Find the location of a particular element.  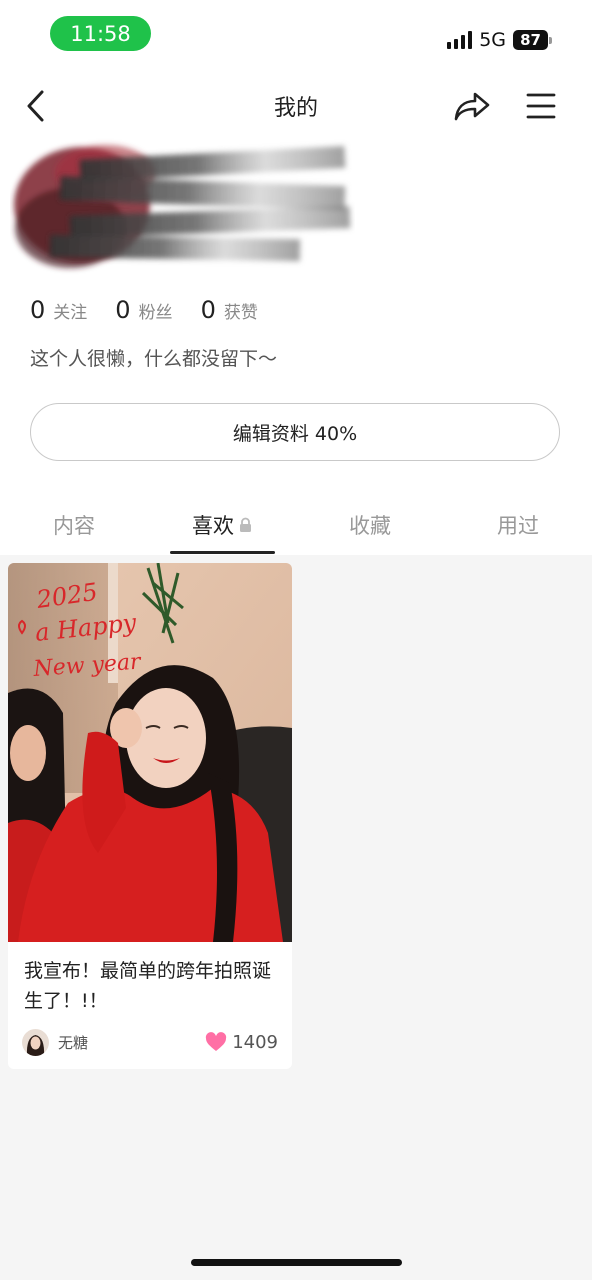

edit-profile-button: 编辑资料 40% is located at coordinates (295, 432).